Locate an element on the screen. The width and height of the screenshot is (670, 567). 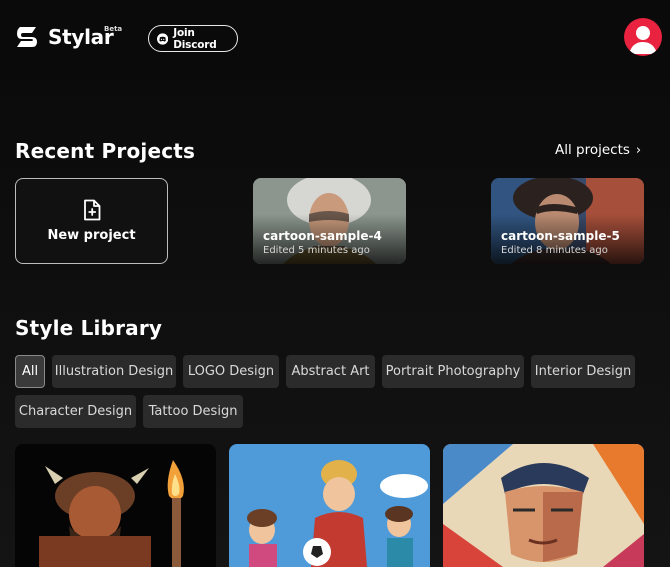
beta-badge: Beta is located at coordinates (113, 29).